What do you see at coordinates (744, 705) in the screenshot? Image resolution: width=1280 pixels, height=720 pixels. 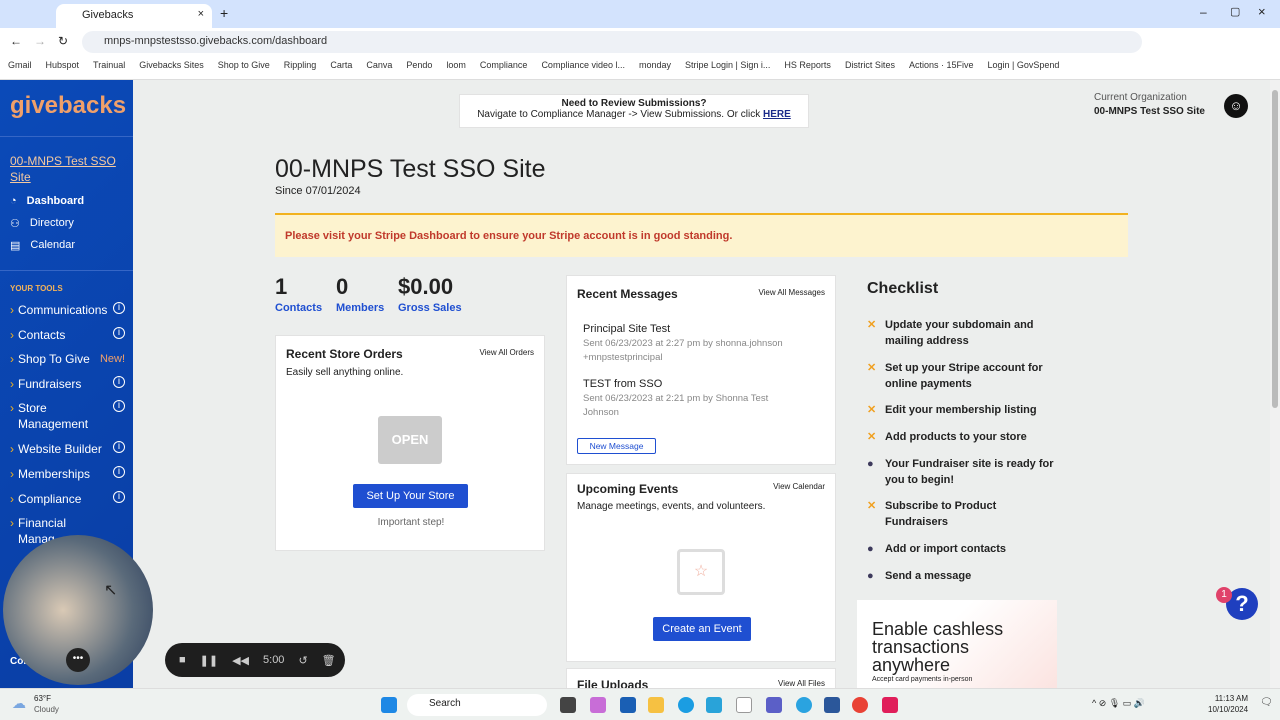 I see `amazon-icon` at bounding box center [744, 705].